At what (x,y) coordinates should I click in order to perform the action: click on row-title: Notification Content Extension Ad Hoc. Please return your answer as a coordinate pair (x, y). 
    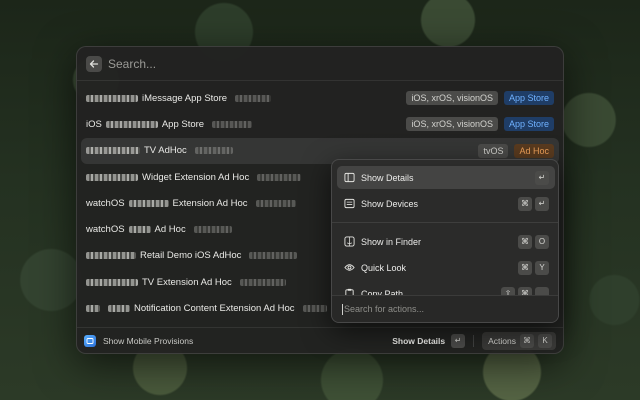
    Looking at the image, I should click on (214, 309).